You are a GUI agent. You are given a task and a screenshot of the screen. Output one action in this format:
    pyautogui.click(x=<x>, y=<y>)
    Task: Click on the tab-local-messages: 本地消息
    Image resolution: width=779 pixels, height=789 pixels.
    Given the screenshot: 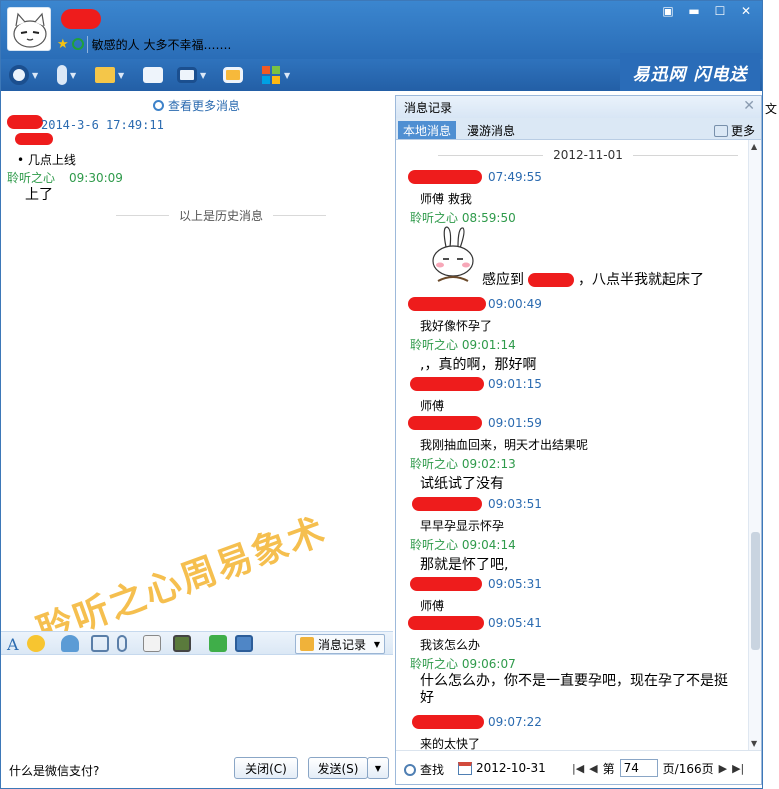 What is the action you would take?
    pyautogui.click(x=427, y=130)
    